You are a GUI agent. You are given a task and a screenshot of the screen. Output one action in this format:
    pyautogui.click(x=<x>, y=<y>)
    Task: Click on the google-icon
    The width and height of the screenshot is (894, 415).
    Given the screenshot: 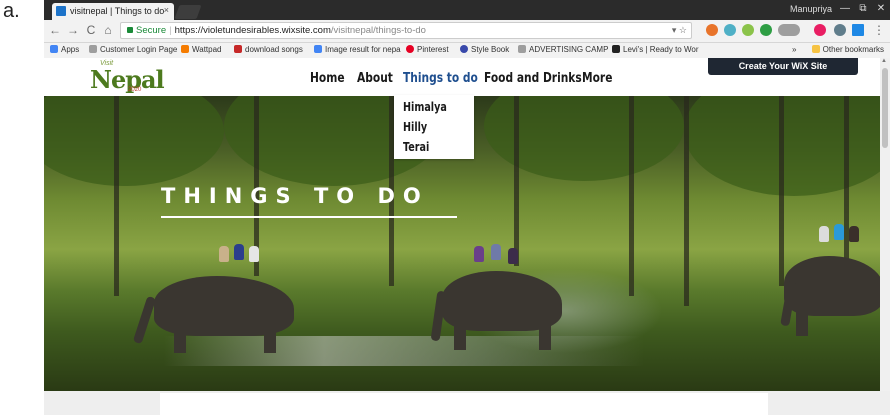 What is the action you would take?
    pyautogui.click(x=318, y=49)
    